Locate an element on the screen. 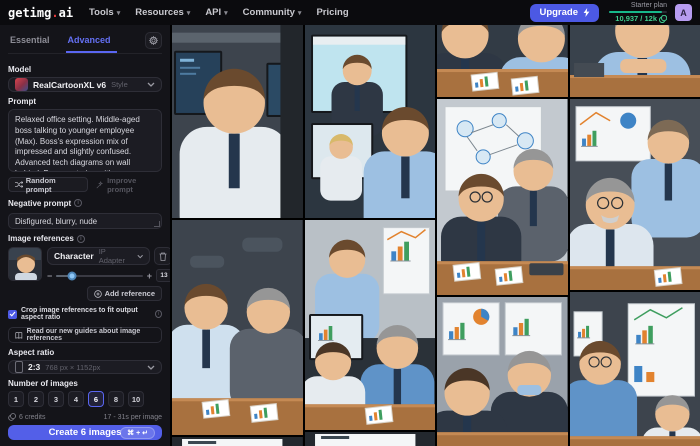 This screenshot has width=700, height=446. mode-tabs: Essential Advanced is located at coordinates (85, 42).